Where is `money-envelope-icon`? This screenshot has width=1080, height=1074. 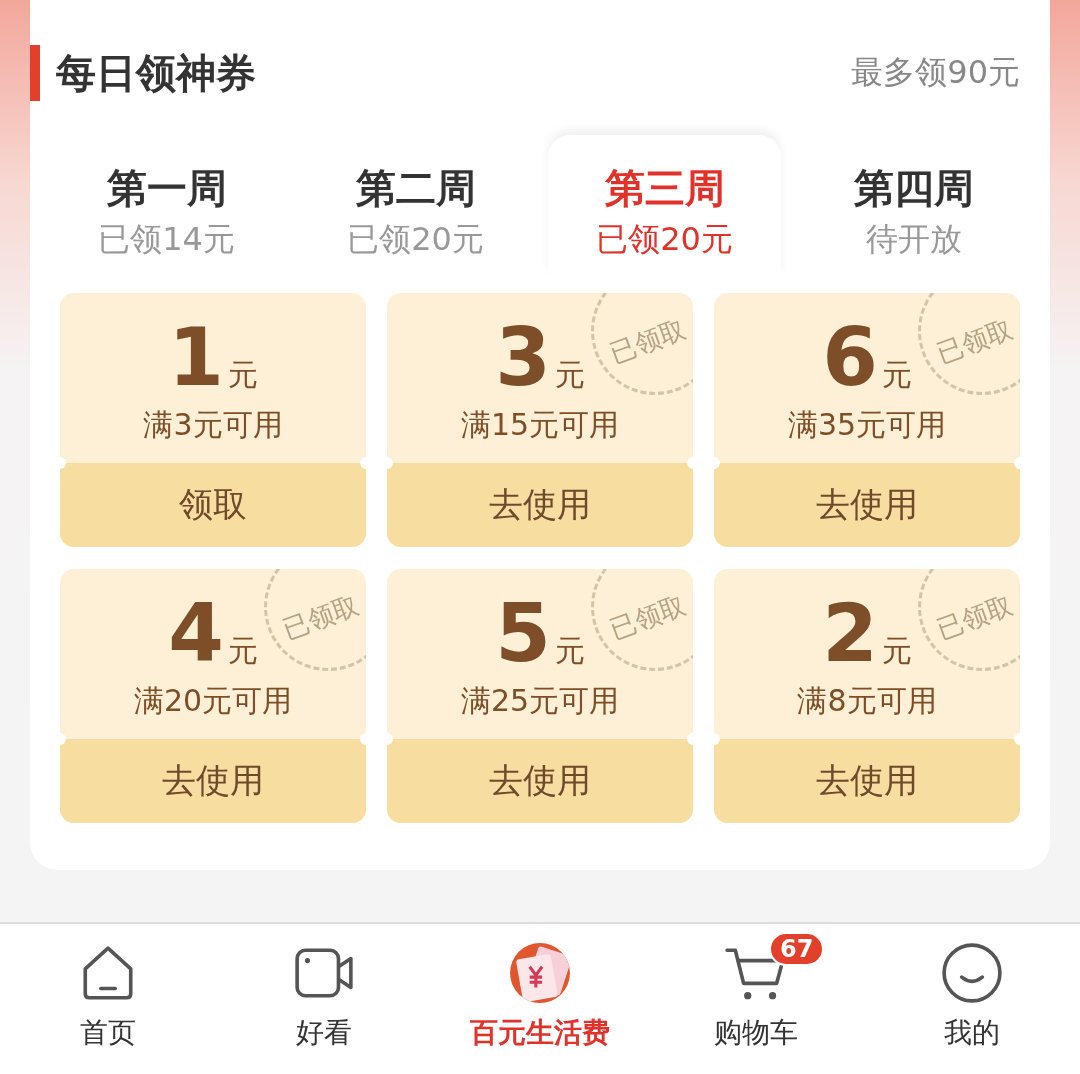
money-envelope-icon is located at coordinates (540, 973).